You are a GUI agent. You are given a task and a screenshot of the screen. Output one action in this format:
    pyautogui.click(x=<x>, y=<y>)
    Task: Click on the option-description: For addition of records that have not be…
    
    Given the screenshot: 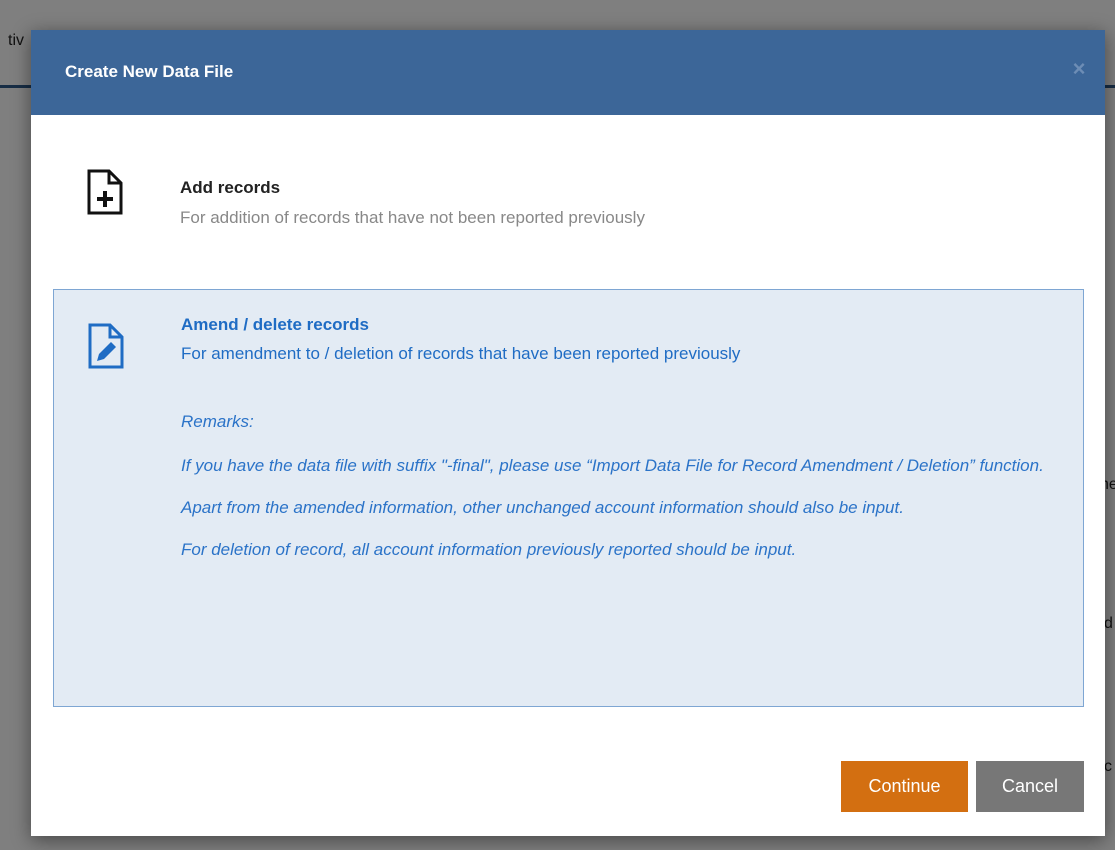 What is the action you would take?
    pyautogui.click(x=412, y=217)
    